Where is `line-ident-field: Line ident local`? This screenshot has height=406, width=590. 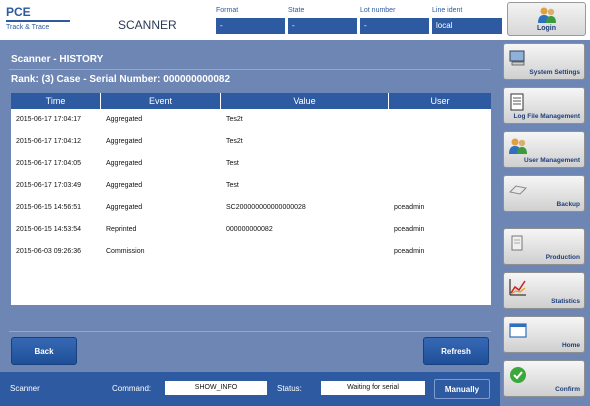
line-ident-field: Line ident local is located at coordinates (467, 20).